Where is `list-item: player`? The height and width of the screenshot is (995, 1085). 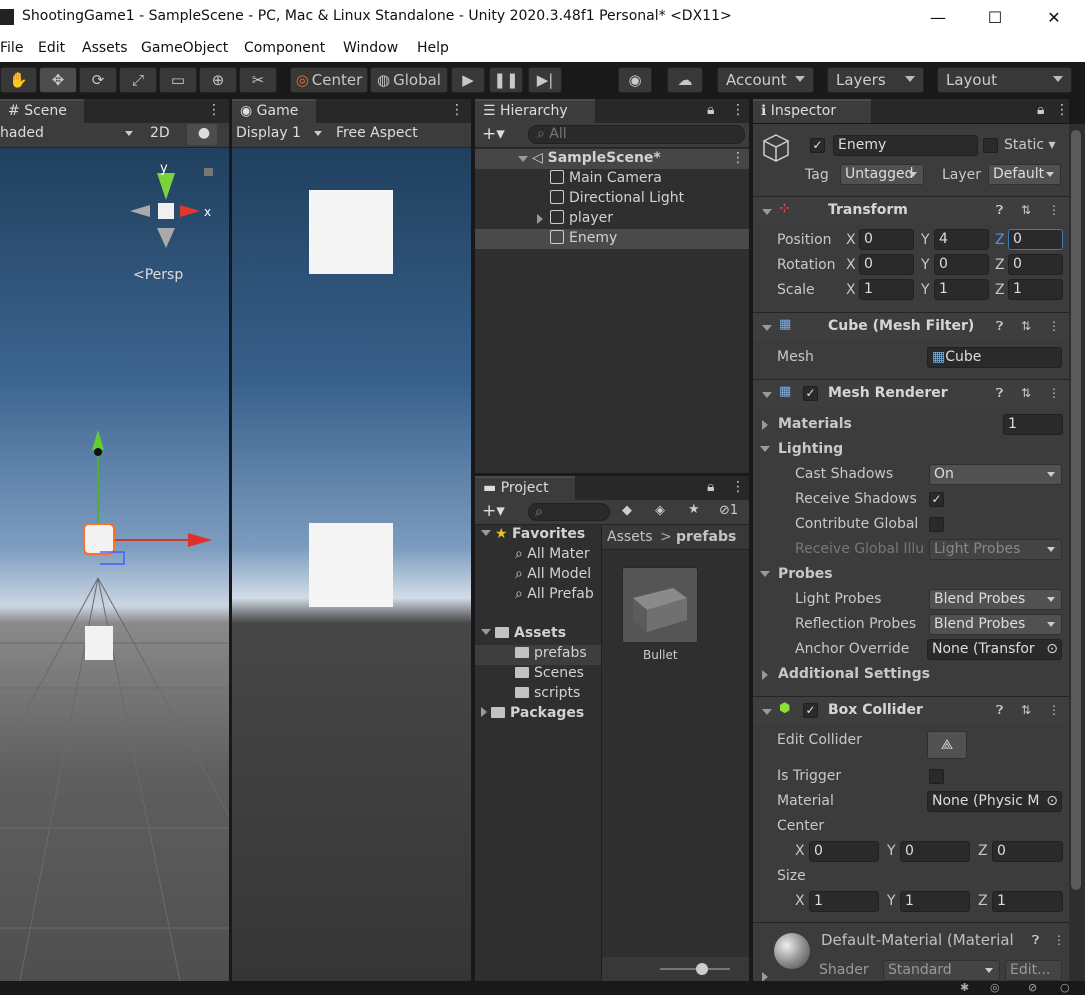 list-item: player is located at coordinates (612, 219).